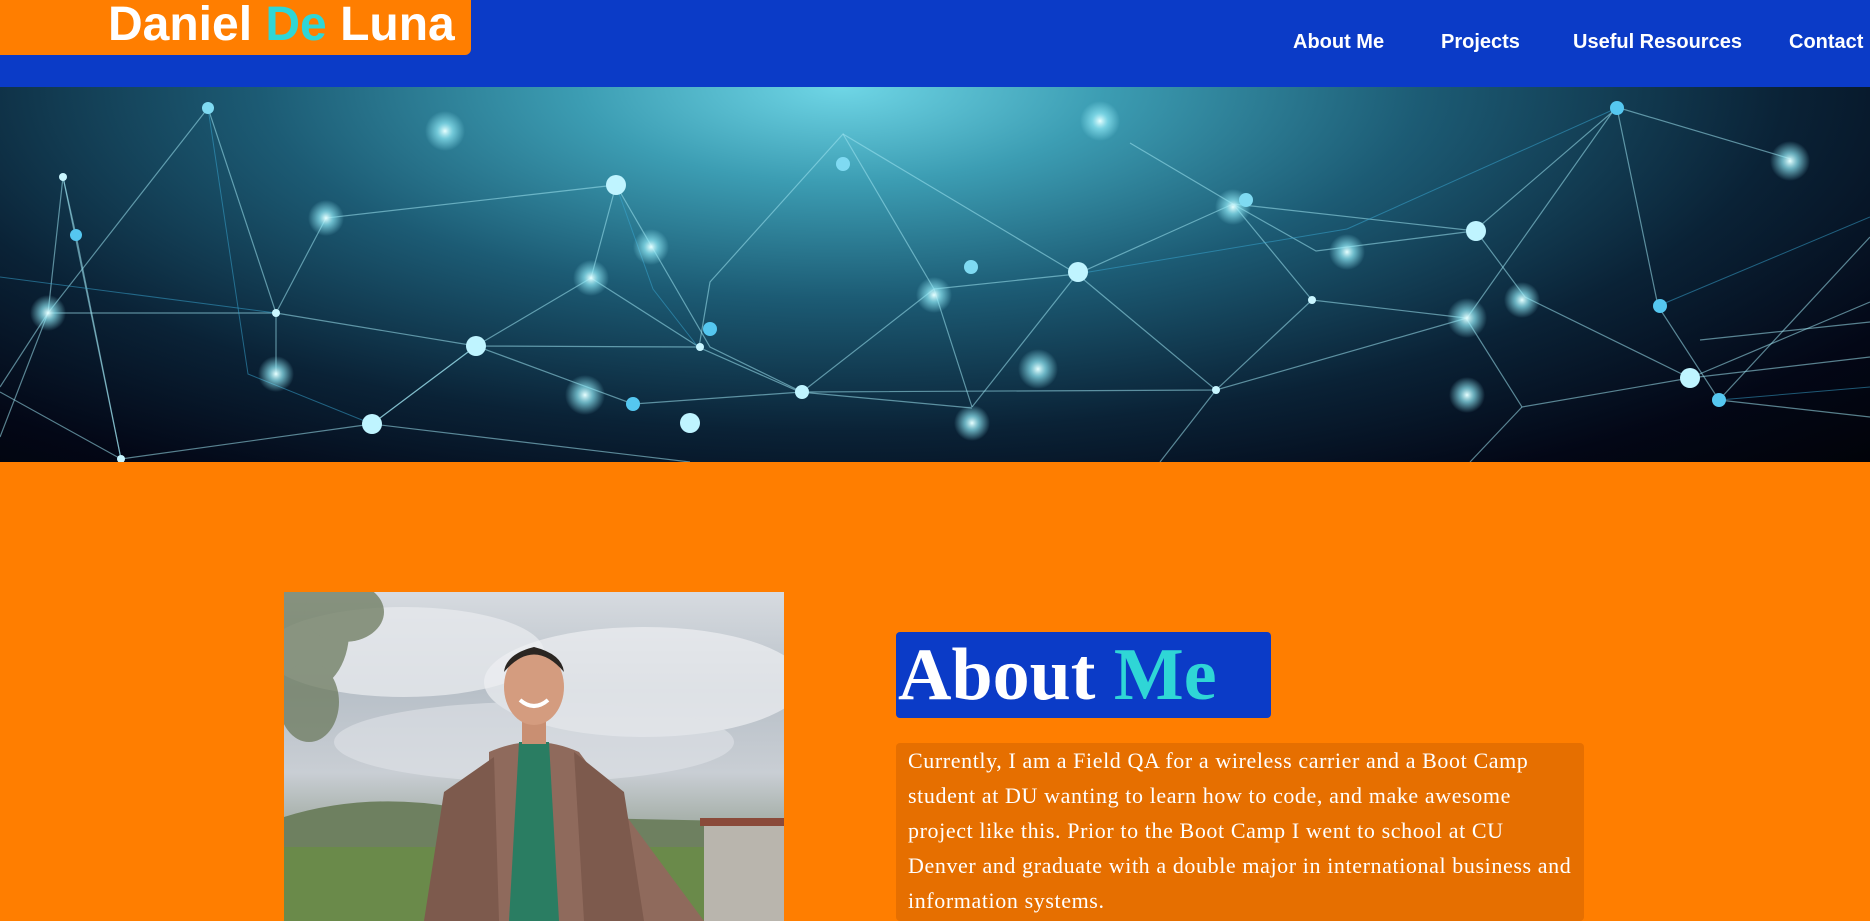  What do you see at coordinates (1338, 42) in the screenshot?
I see `nav-about-me: About Me` at bounding box center [1338, 42].